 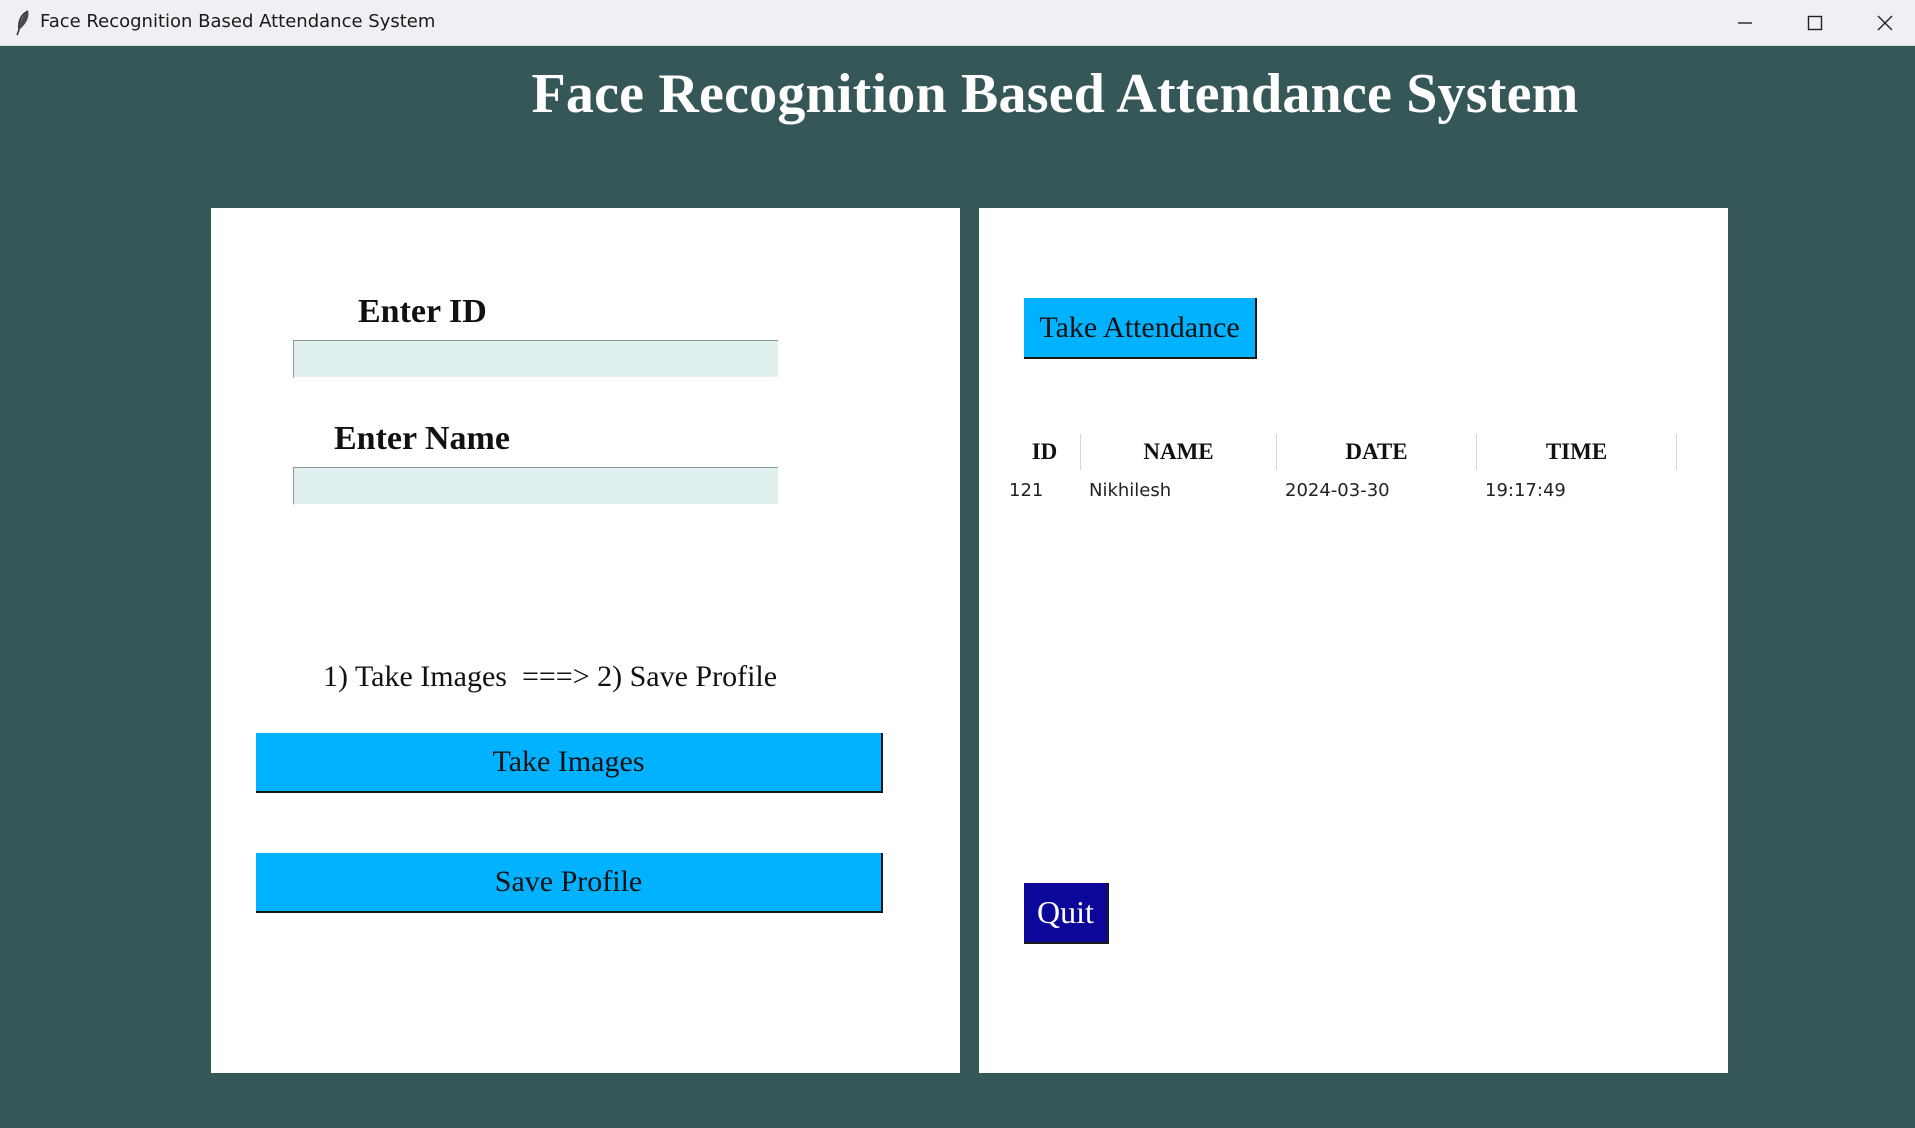 I want to click on cell-id: 121, so click(x=1026, y=490).